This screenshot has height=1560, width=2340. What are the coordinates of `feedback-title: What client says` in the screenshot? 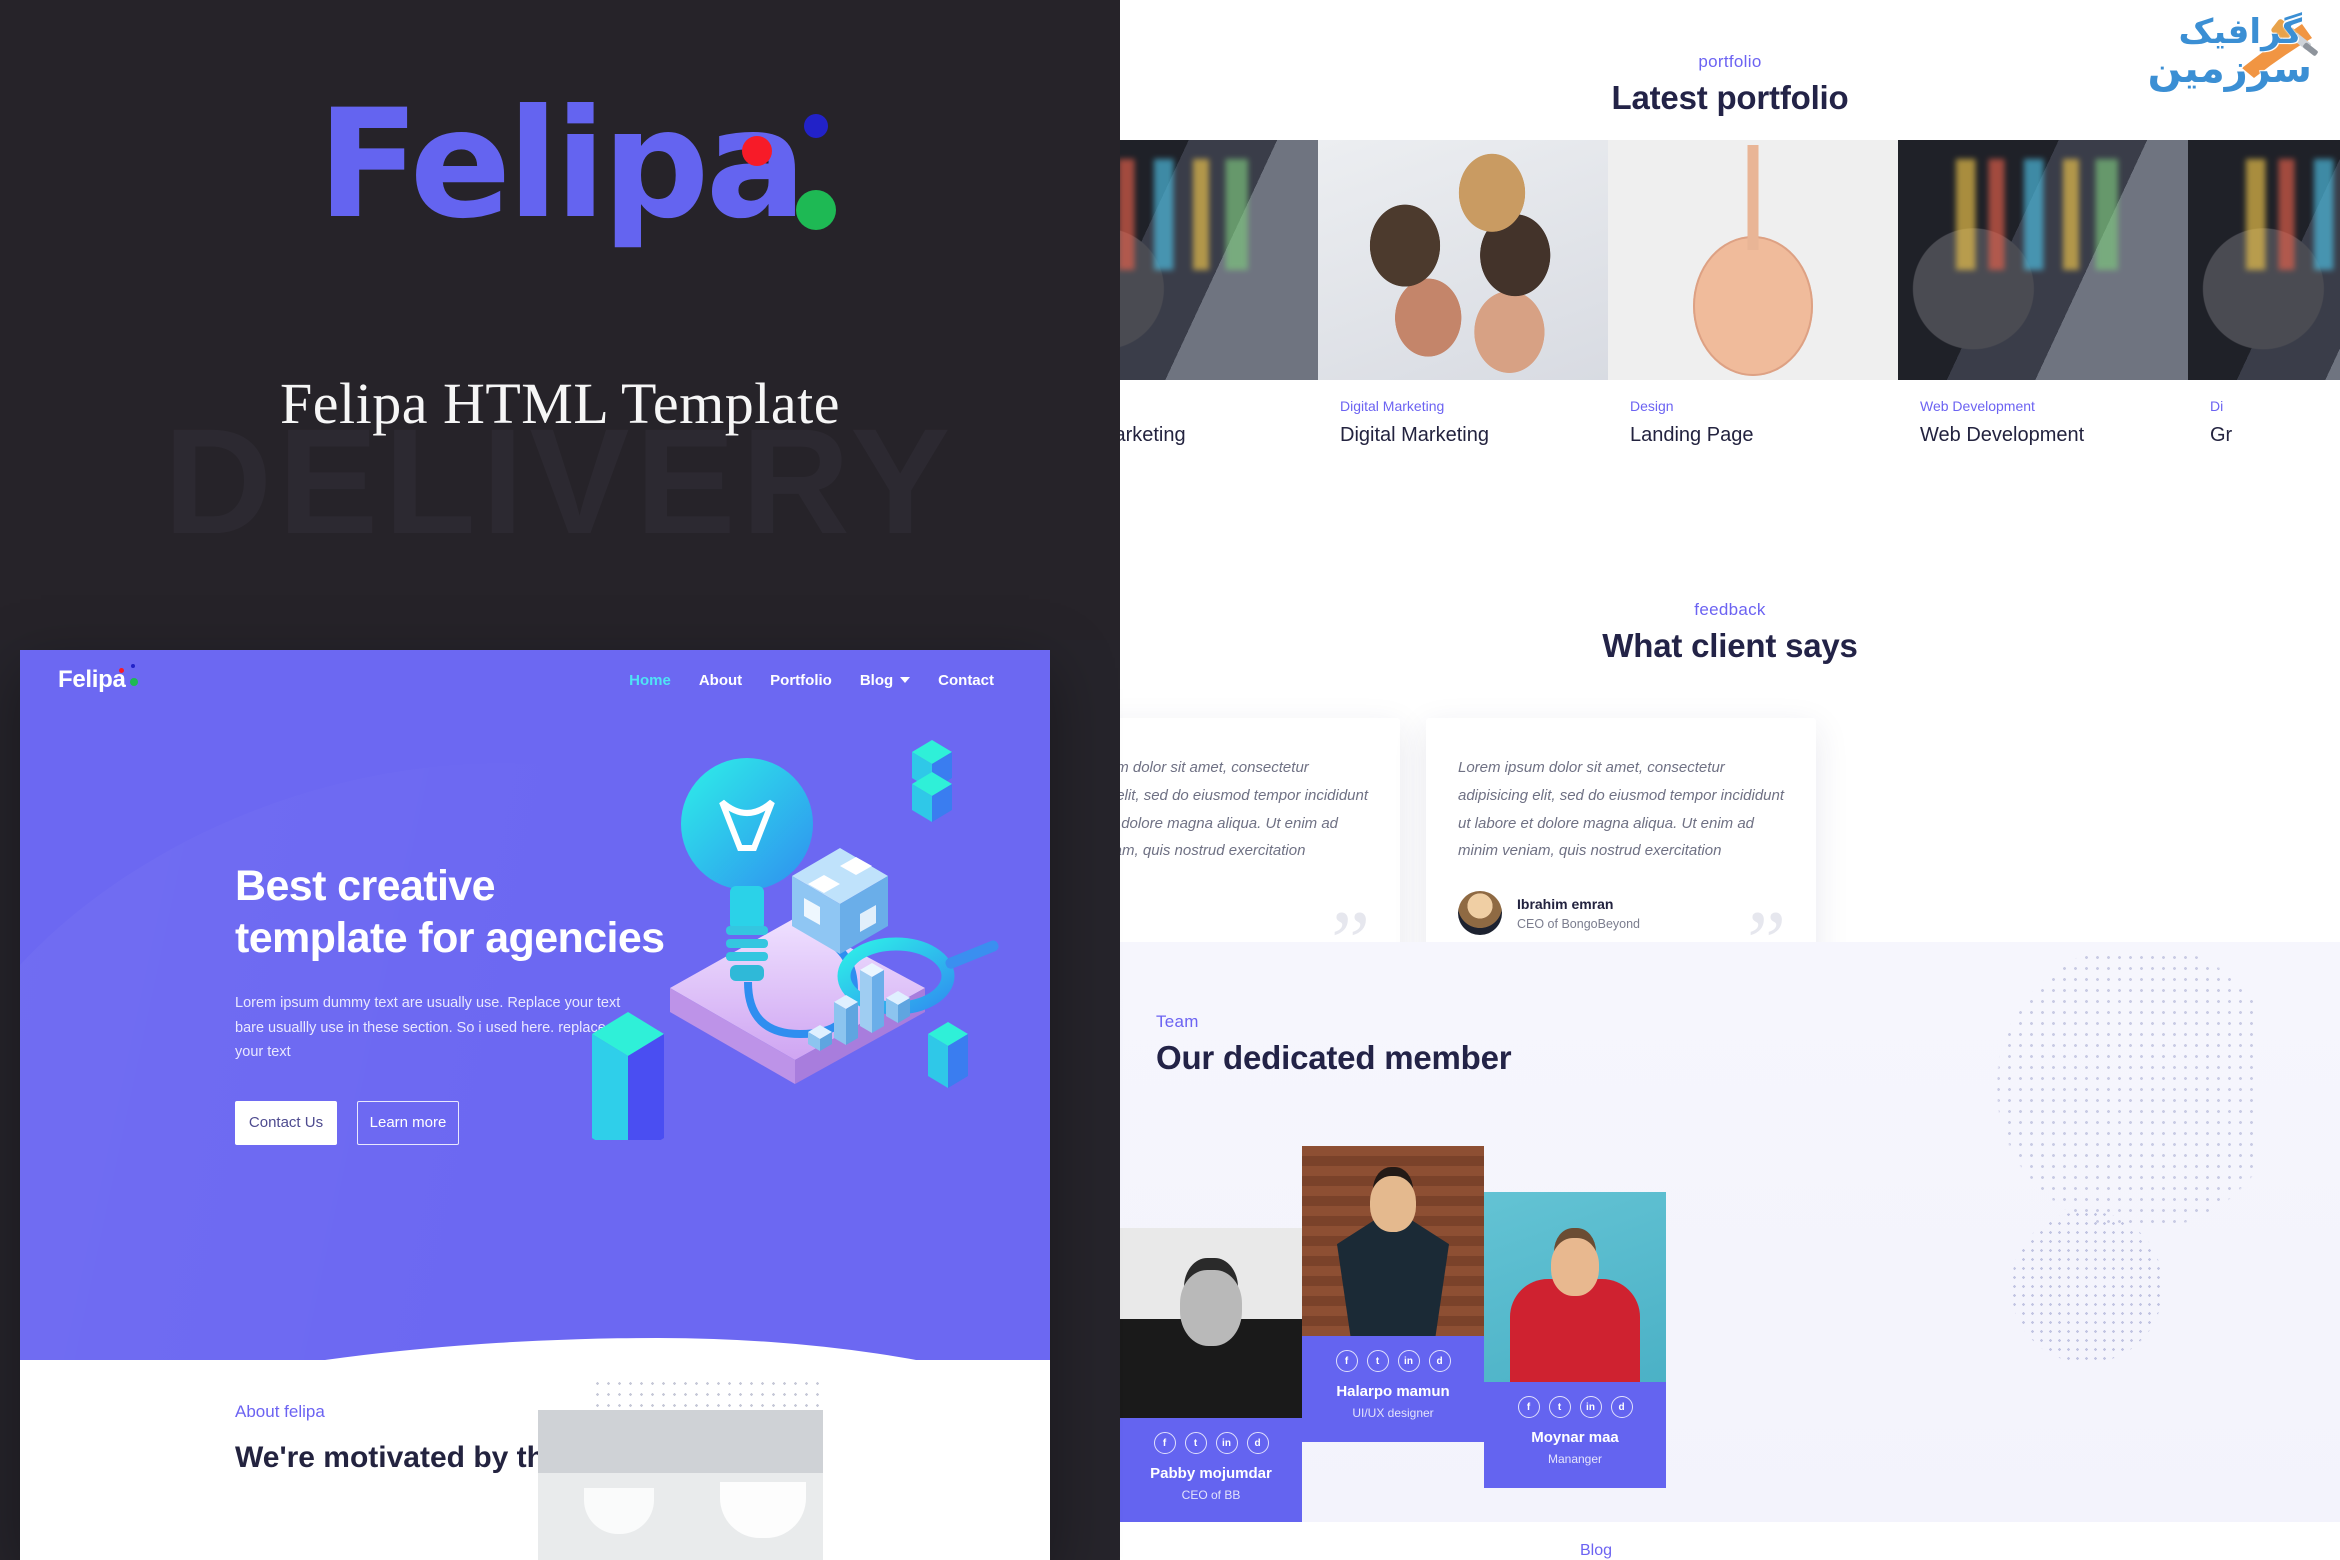 It's located at (1730, 645).